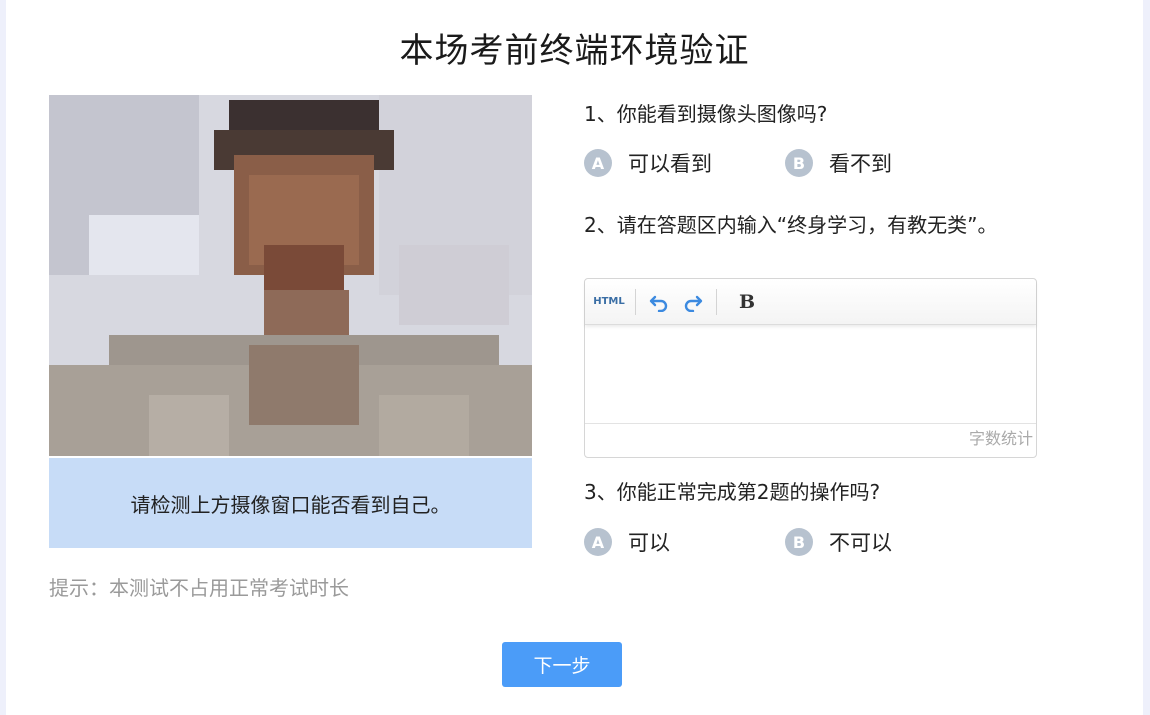 This screenshot has width=1150, height=715. I want to click on html-source-button: HTML, so click(609, 302).